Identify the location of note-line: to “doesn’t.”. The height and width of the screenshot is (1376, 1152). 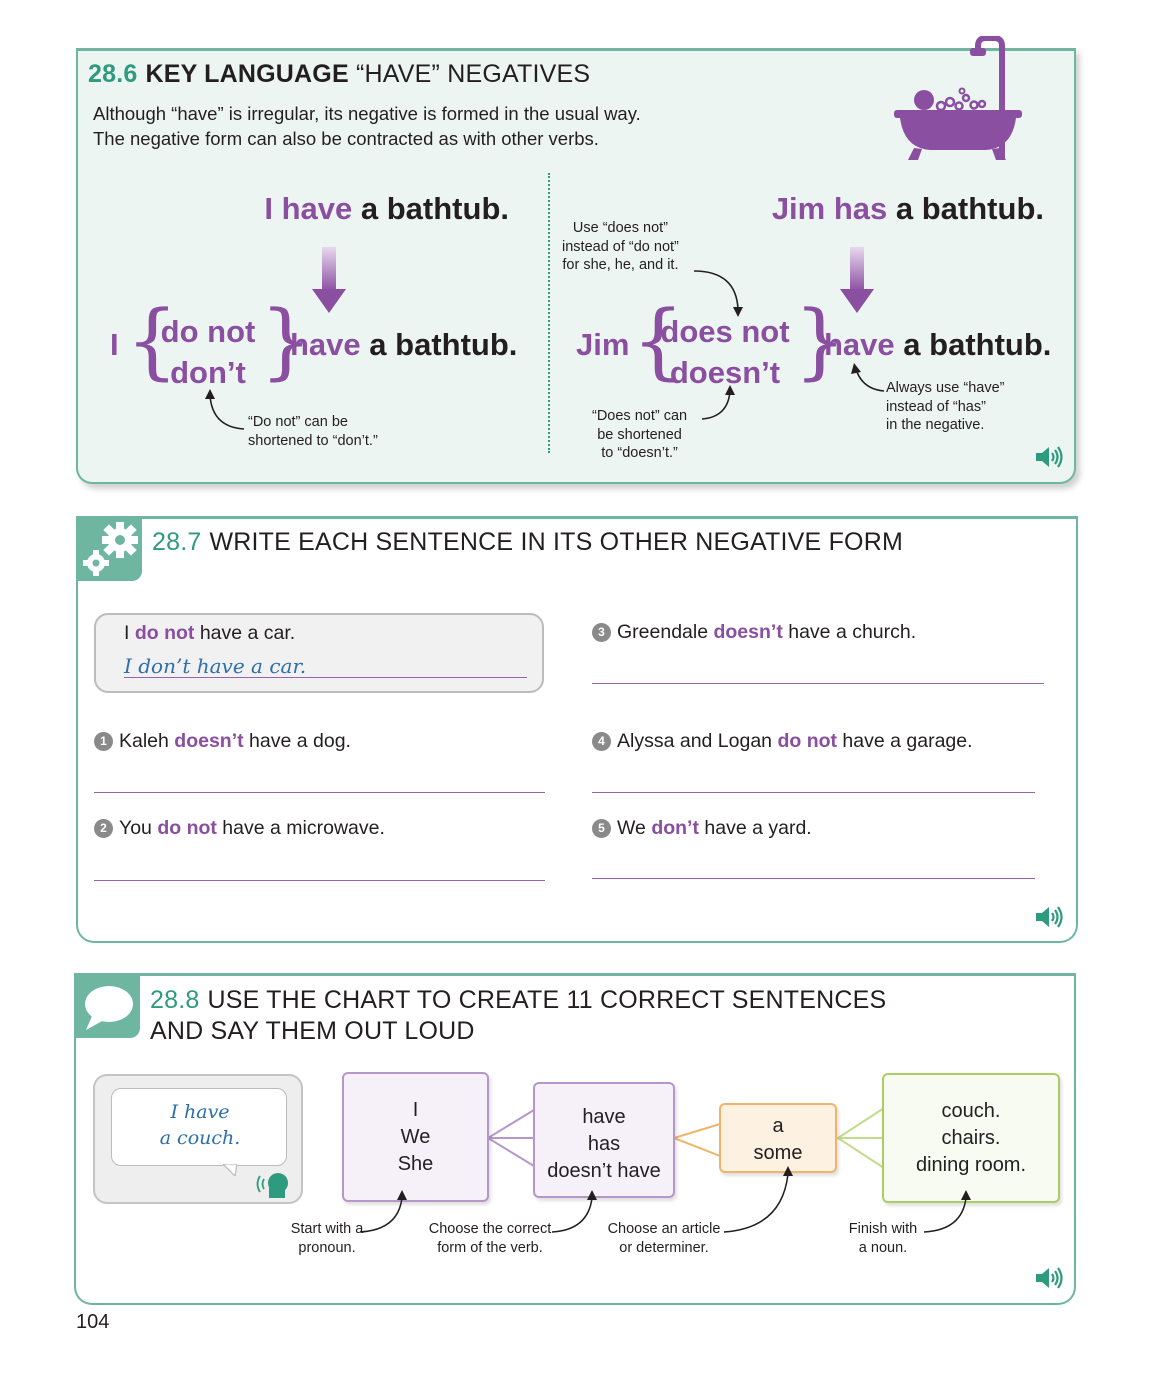
(639, 453).